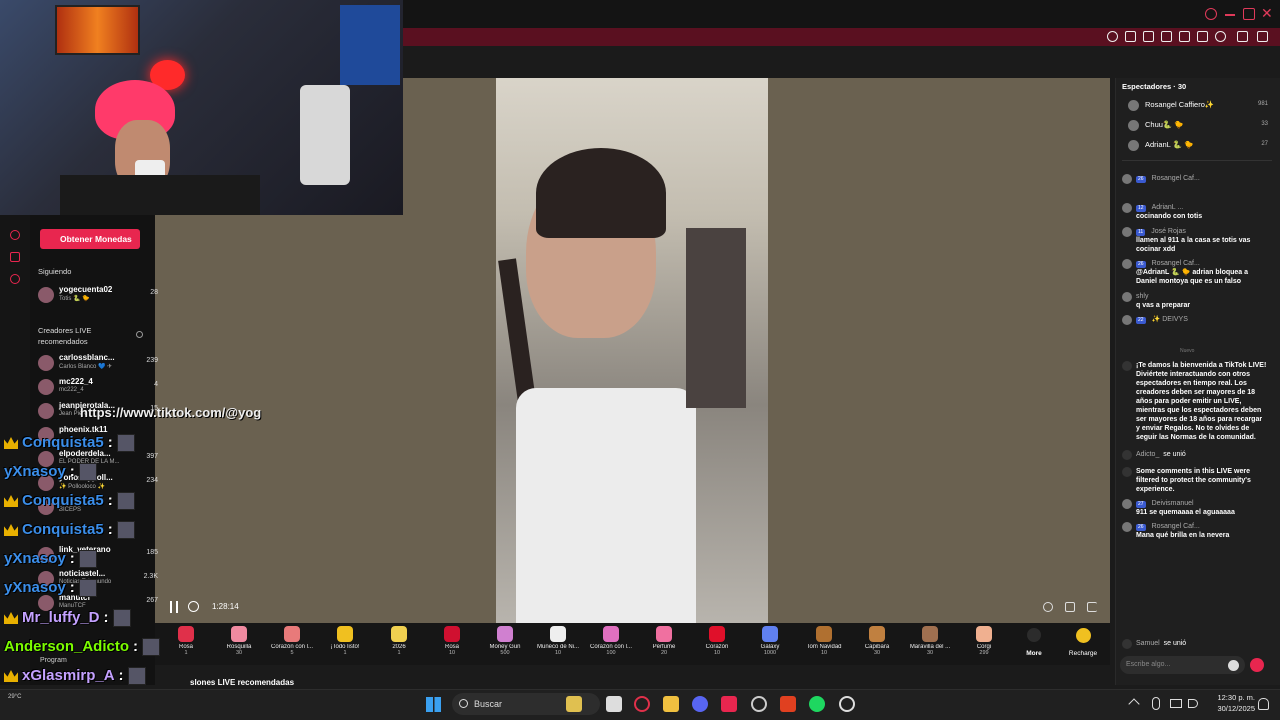 The width and height of the screenshot is (1280, 720). I want to click on gift-item: Rosquilla 30, so click(239, 641).